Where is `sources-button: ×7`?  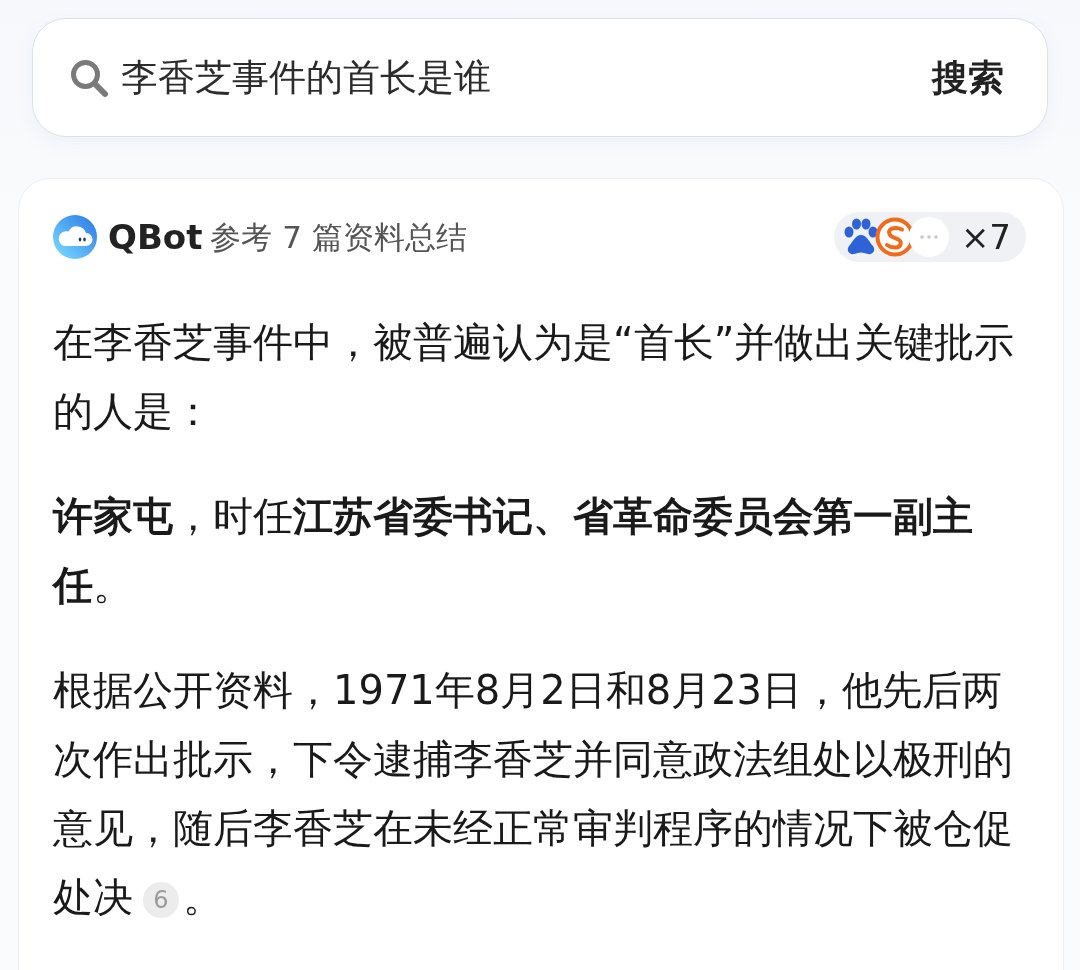 sources-button: ×7 is located at coordinates (929, 237).